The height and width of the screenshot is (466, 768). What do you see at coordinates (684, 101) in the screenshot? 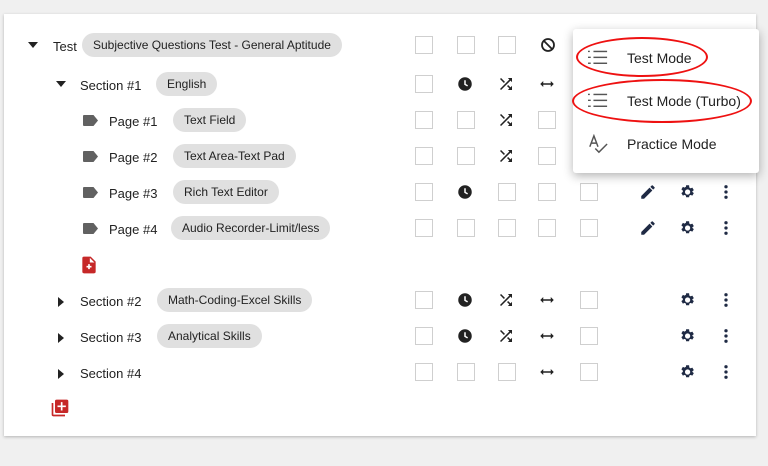
I see `menu-item-label: Test Mode (Turbo)` at bounding box center [684, 101].